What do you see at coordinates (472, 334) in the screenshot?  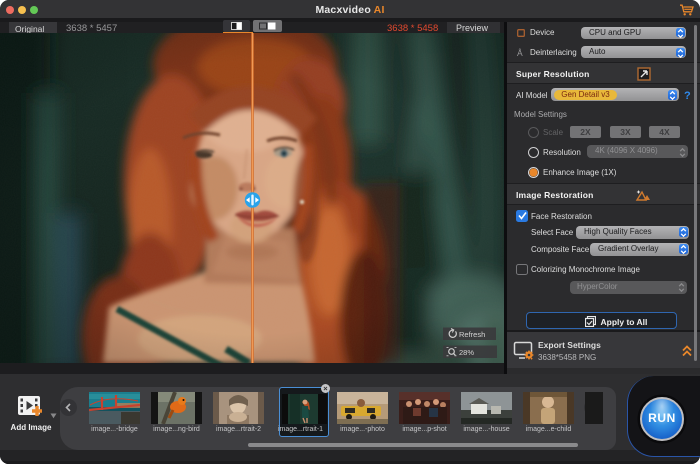 I see `svg-text: Refresh` at bounding box center [472, 334].